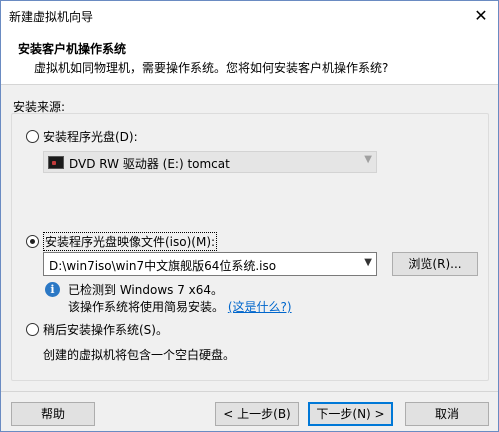  Describe the element at coordinates (447, 414) in the screenshot. I see `cancel-button: 取消` at that location.